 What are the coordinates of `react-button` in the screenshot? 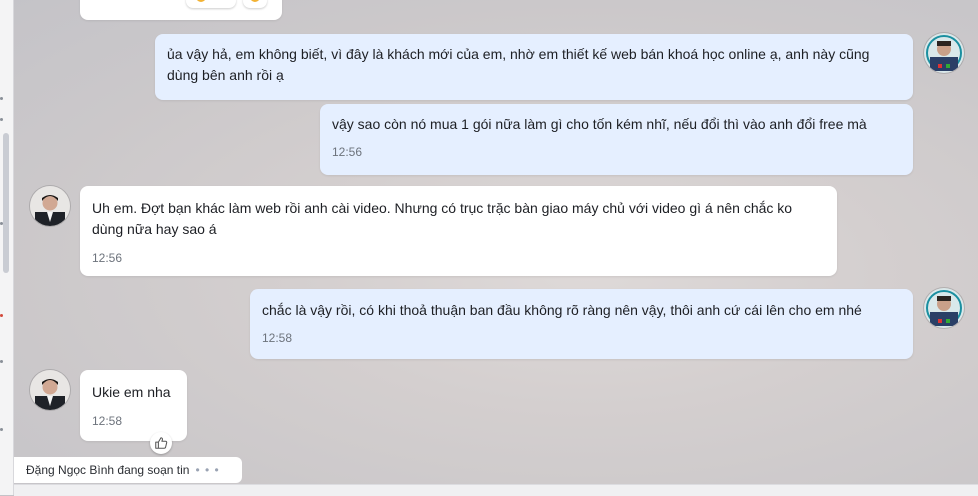 It's located at (161, 443).